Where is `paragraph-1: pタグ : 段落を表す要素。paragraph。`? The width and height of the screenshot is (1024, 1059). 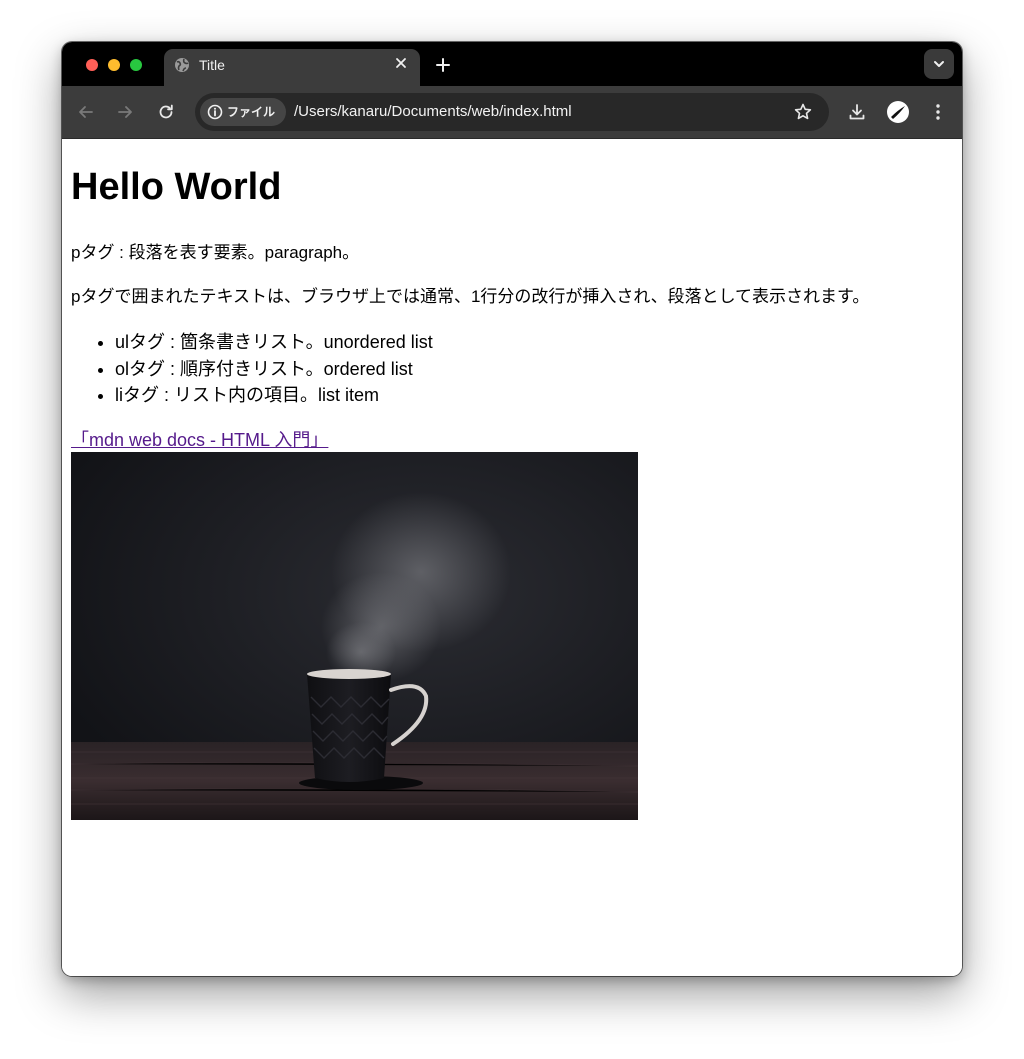
paragraph-1: pタグ : 段落を表す要素。paragraph。 is located at coordinates (215, 252).